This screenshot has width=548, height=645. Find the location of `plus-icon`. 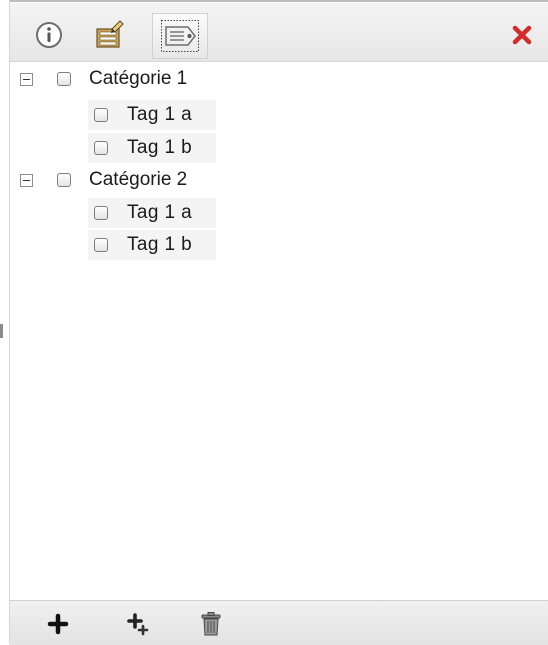

plus-icon is located at coordinates (58, 624).